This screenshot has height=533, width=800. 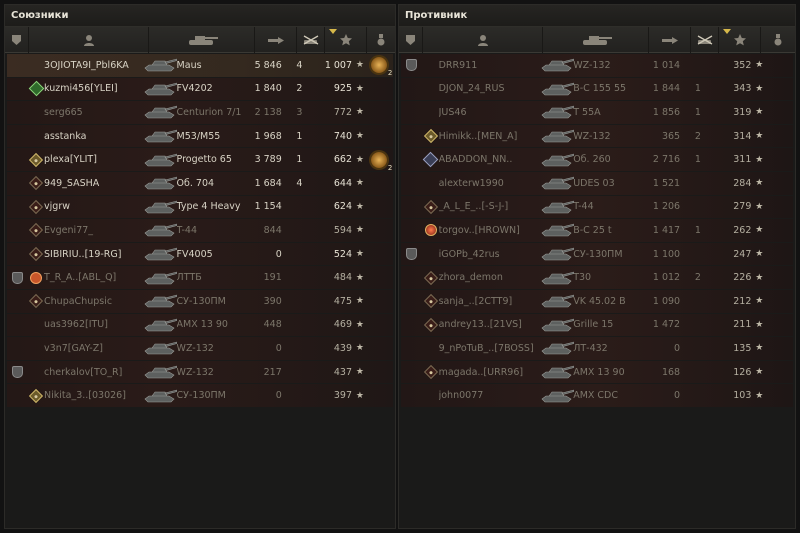 I want to click on player-row: SIBIRIU..[19-RG] FV4005 0 524 ★, so click(x=200, y=254).